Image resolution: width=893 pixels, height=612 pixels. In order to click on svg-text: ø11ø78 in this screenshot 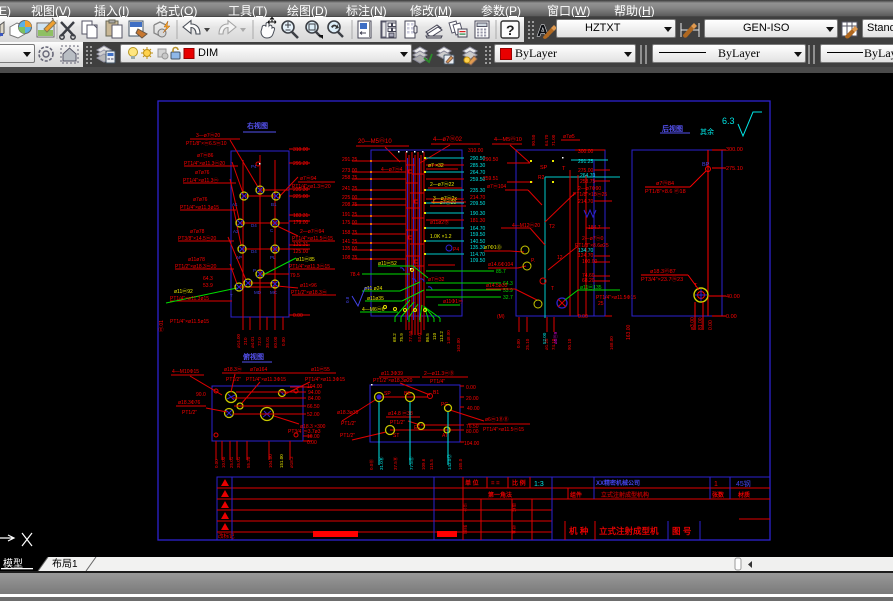, I will do `click(196, 260)`.